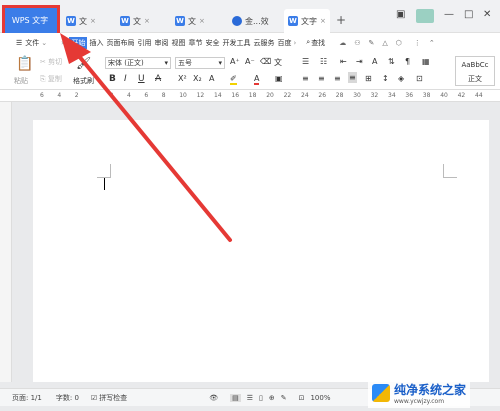 Image resolution: width=500 pixels, height=411 pixels. I want to click on spell-check-label: 拼写检查, so click(113, 398).